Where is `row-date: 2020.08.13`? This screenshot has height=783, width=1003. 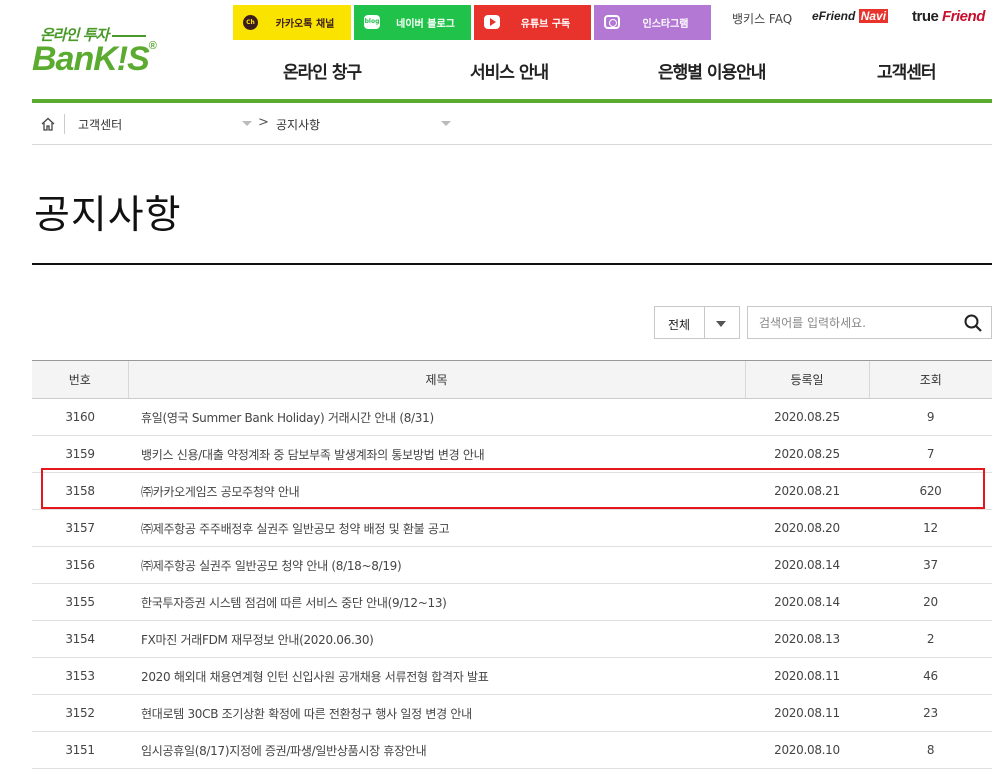
row-date: 2020.08.13 is located at coordinates (807, 639).